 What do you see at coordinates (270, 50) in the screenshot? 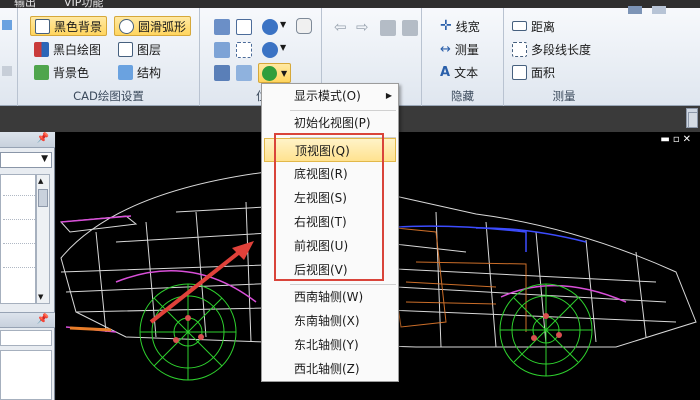
I see `zoom-out-icon` at bounding box center [270, 50].